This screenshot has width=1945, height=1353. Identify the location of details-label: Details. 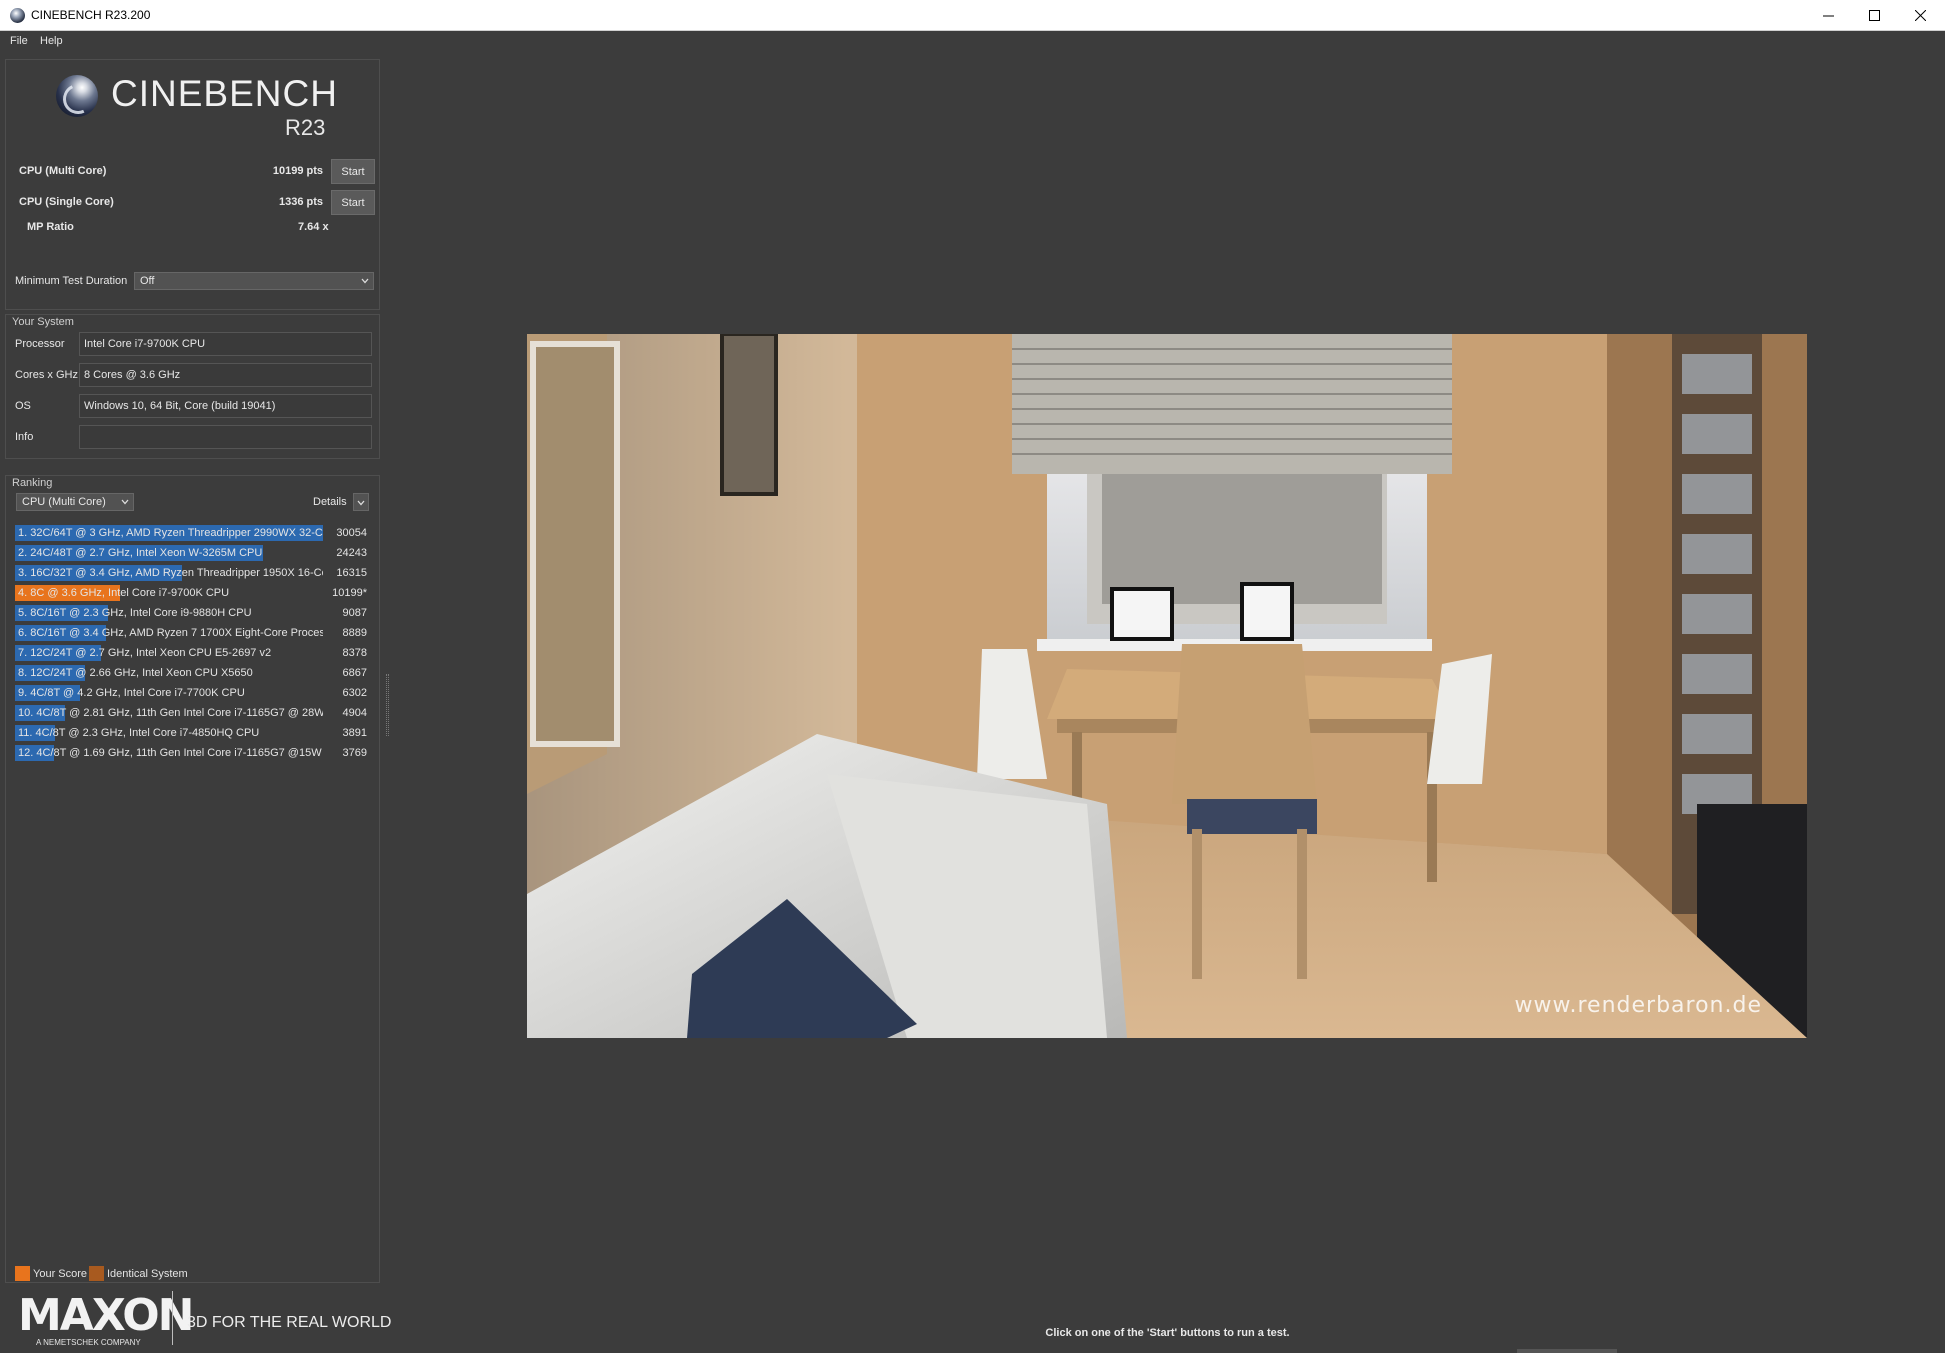
(330, 502).